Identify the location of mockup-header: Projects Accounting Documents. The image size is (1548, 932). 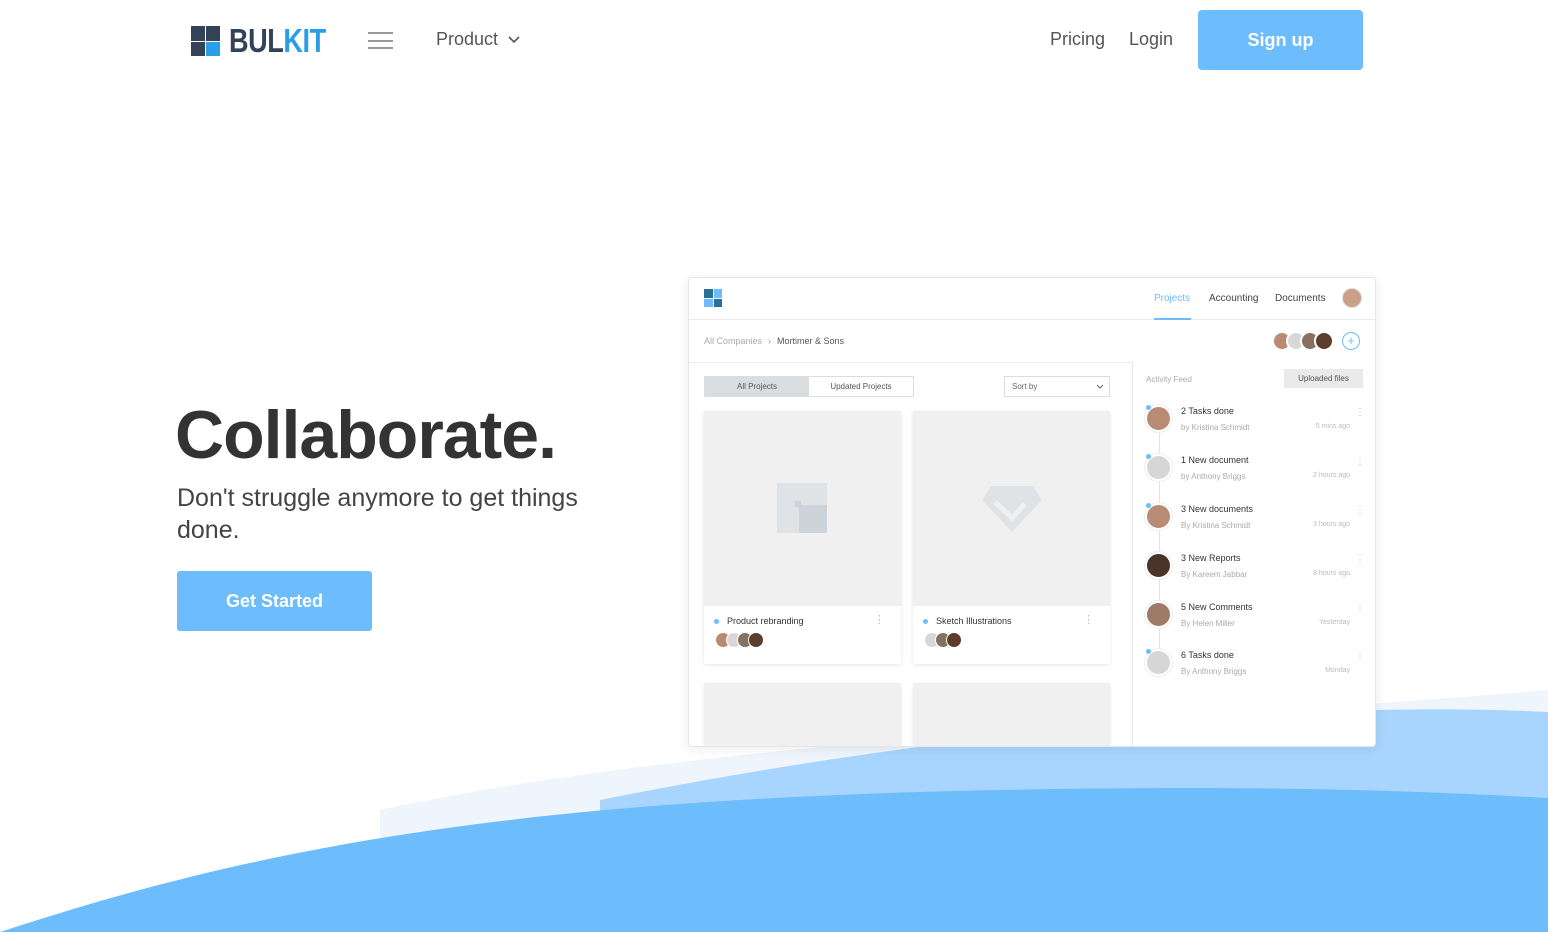
(1032, 299).